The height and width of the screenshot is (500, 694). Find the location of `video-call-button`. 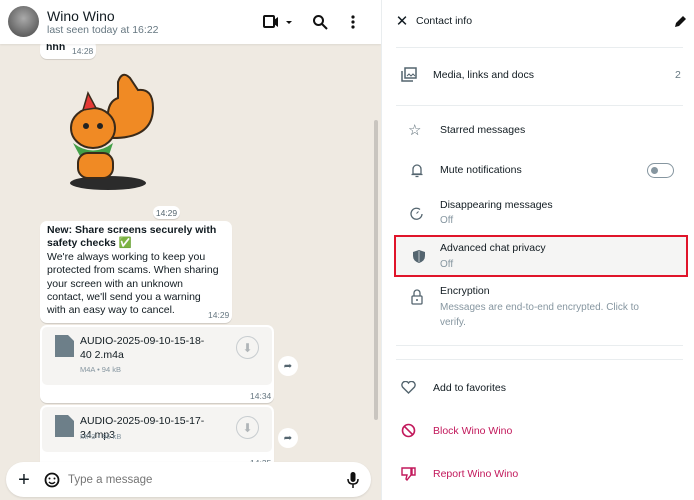

video-call-button is located at coordinates (277, 22).